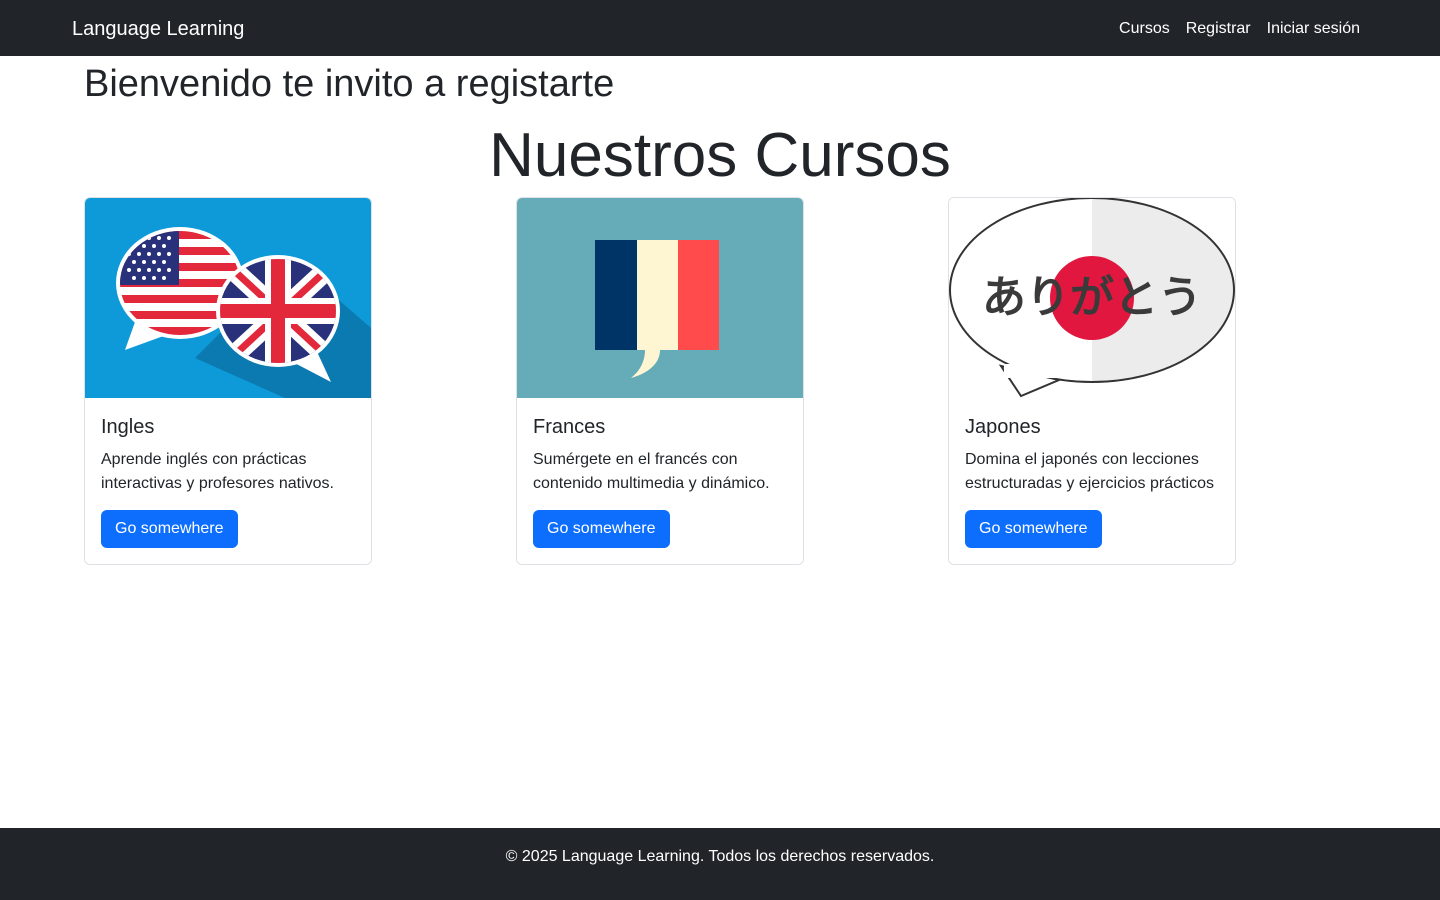 The height and width of the screenshot is (900, 1440). I want to click on card-title: Frances, so click(569, 427).